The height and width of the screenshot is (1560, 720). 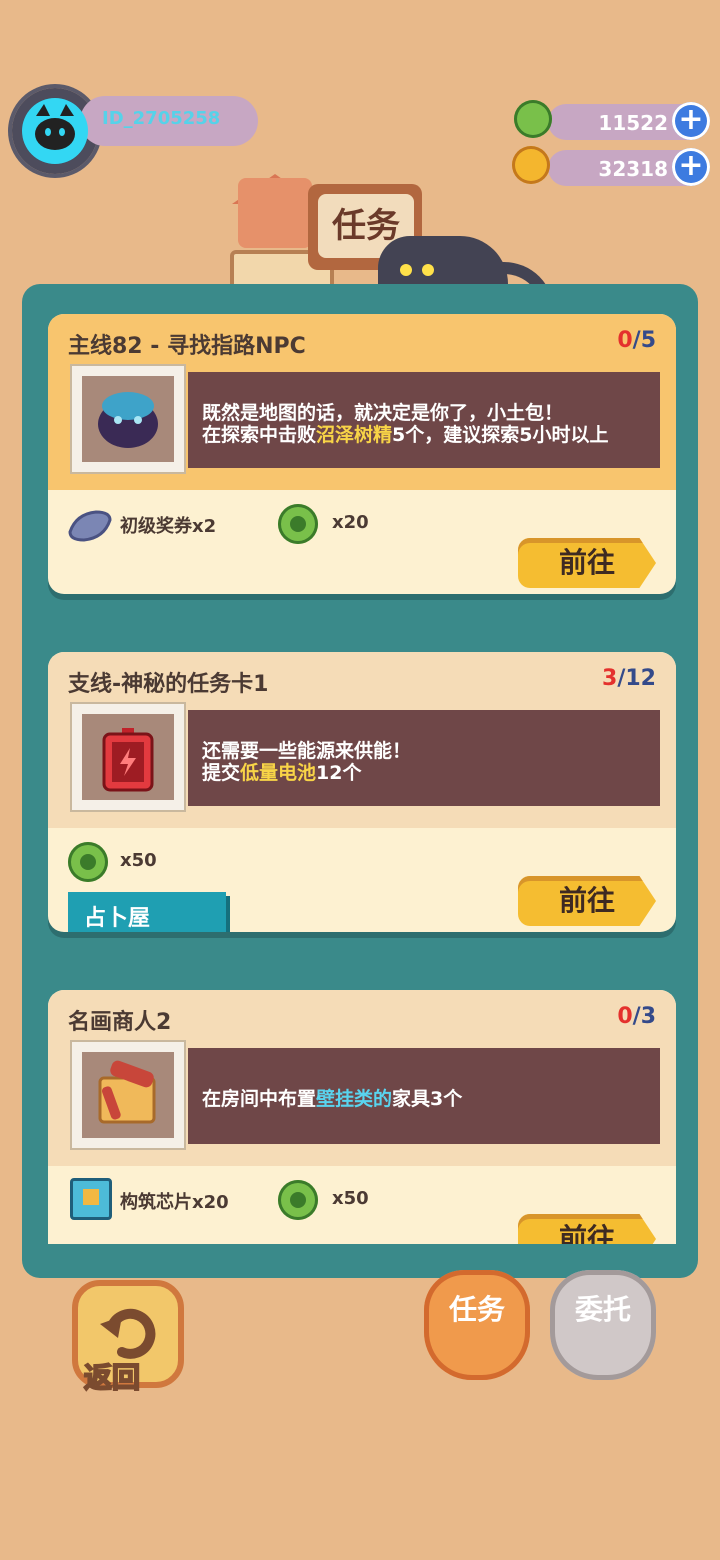 I want to click on cat-avatar-icon, so click(x=55, y=127).